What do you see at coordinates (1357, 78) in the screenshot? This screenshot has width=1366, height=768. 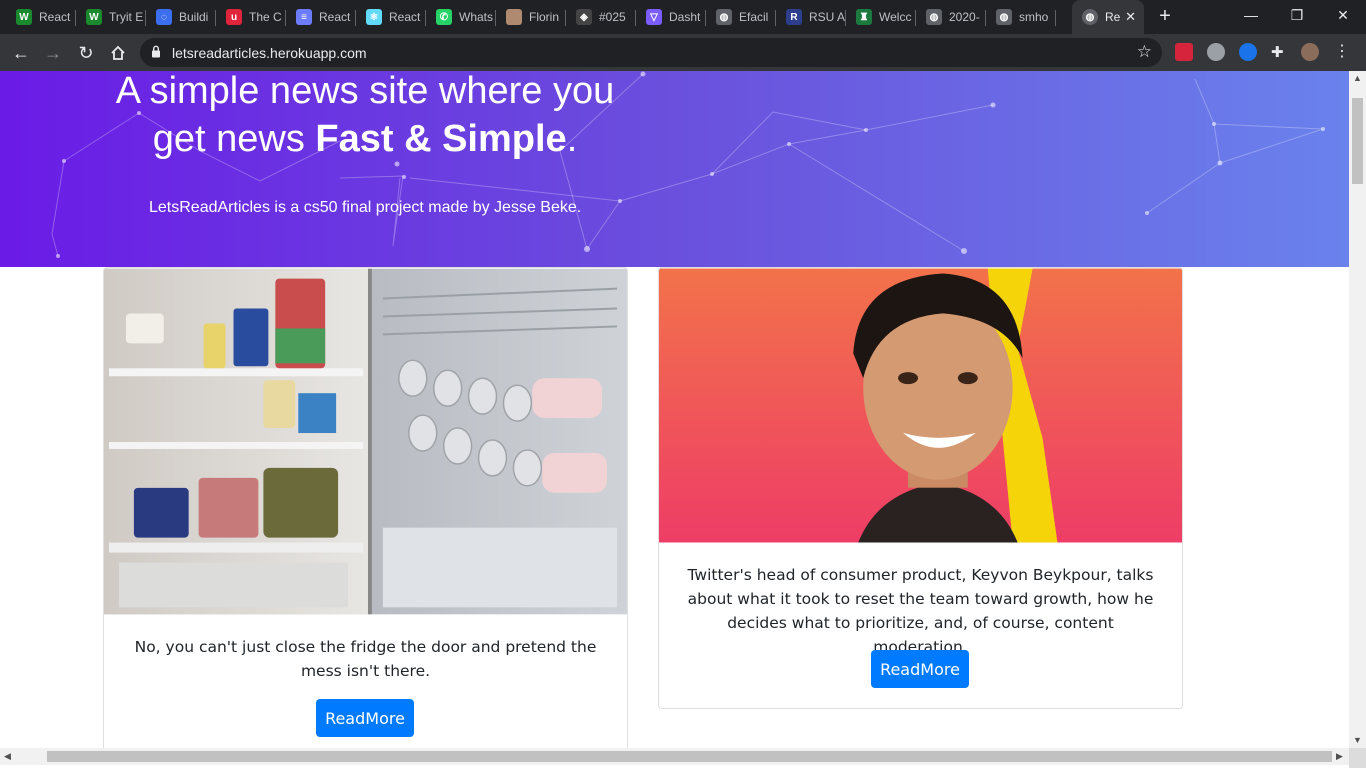 I see `scroll-up-arrow-icon: ▲` at bounding box center [1357, 78].